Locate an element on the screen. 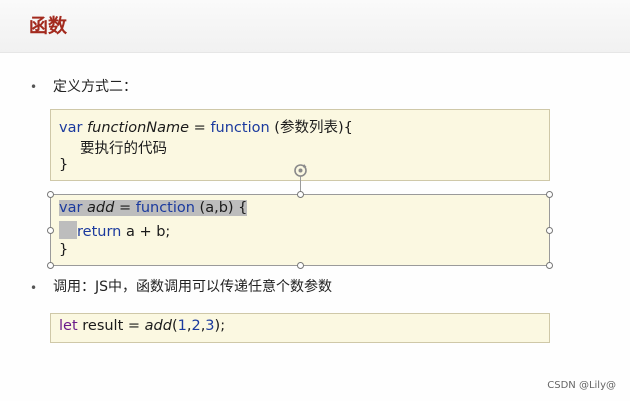 The width and height of the screenshot is (630, 401). slide-header-bar is located at coordinates (315, 26).